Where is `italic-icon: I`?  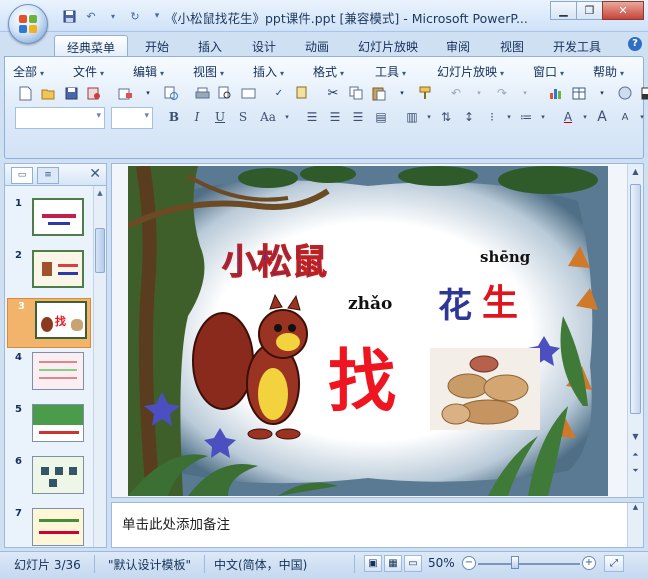 italic-icon: I is located at coordinates (197, 117).